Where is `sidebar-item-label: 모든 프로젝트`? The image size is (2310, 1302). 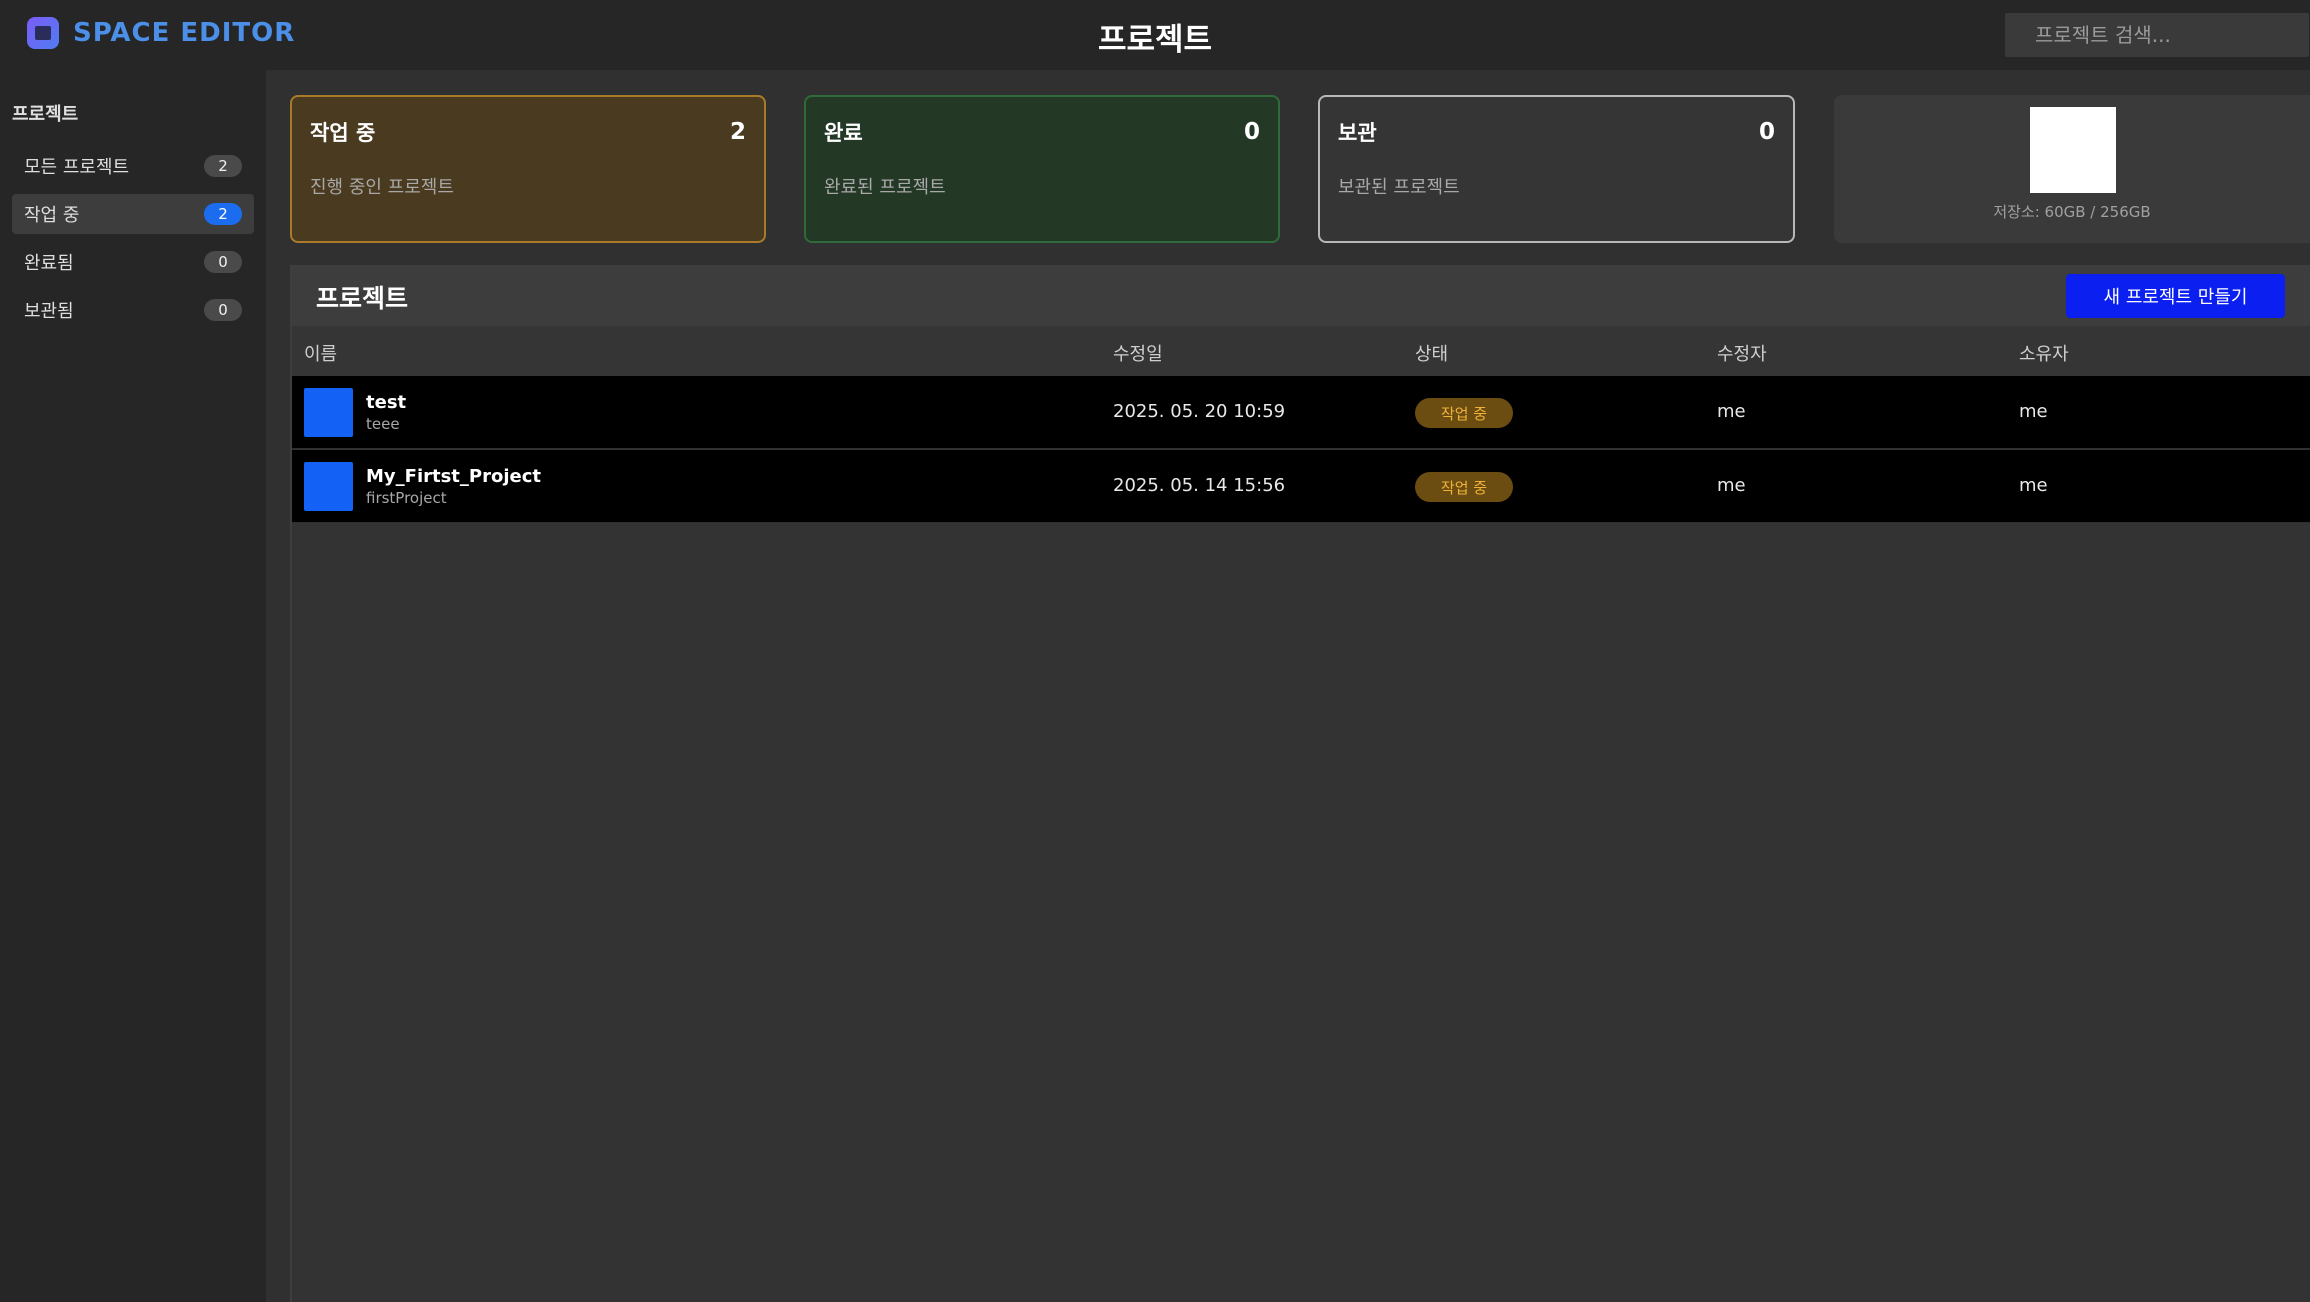 sidebar-item-label: 모든 프로젝트 is located at coordinates (77, 167).